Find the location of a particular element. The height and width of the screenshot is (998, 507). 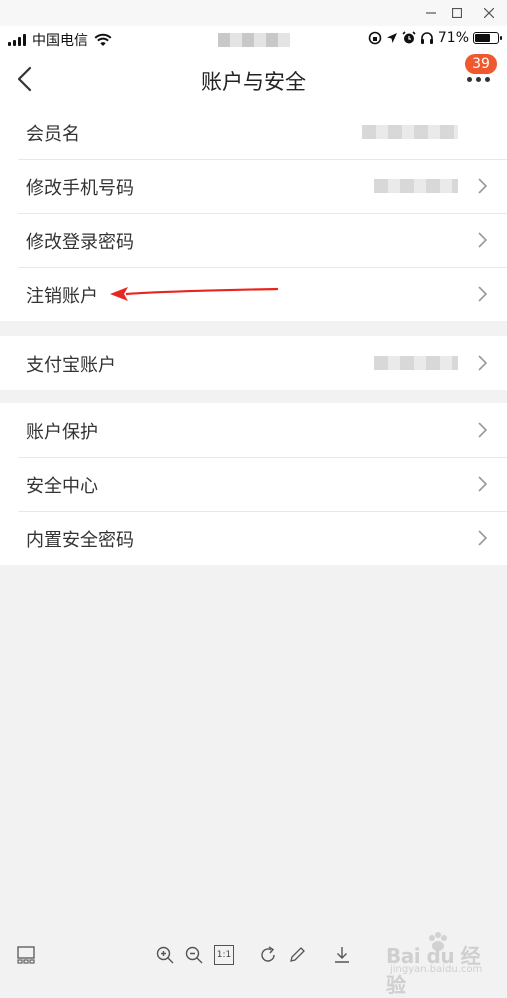

row-label: 会员名 is located at coordinates (53, 134).